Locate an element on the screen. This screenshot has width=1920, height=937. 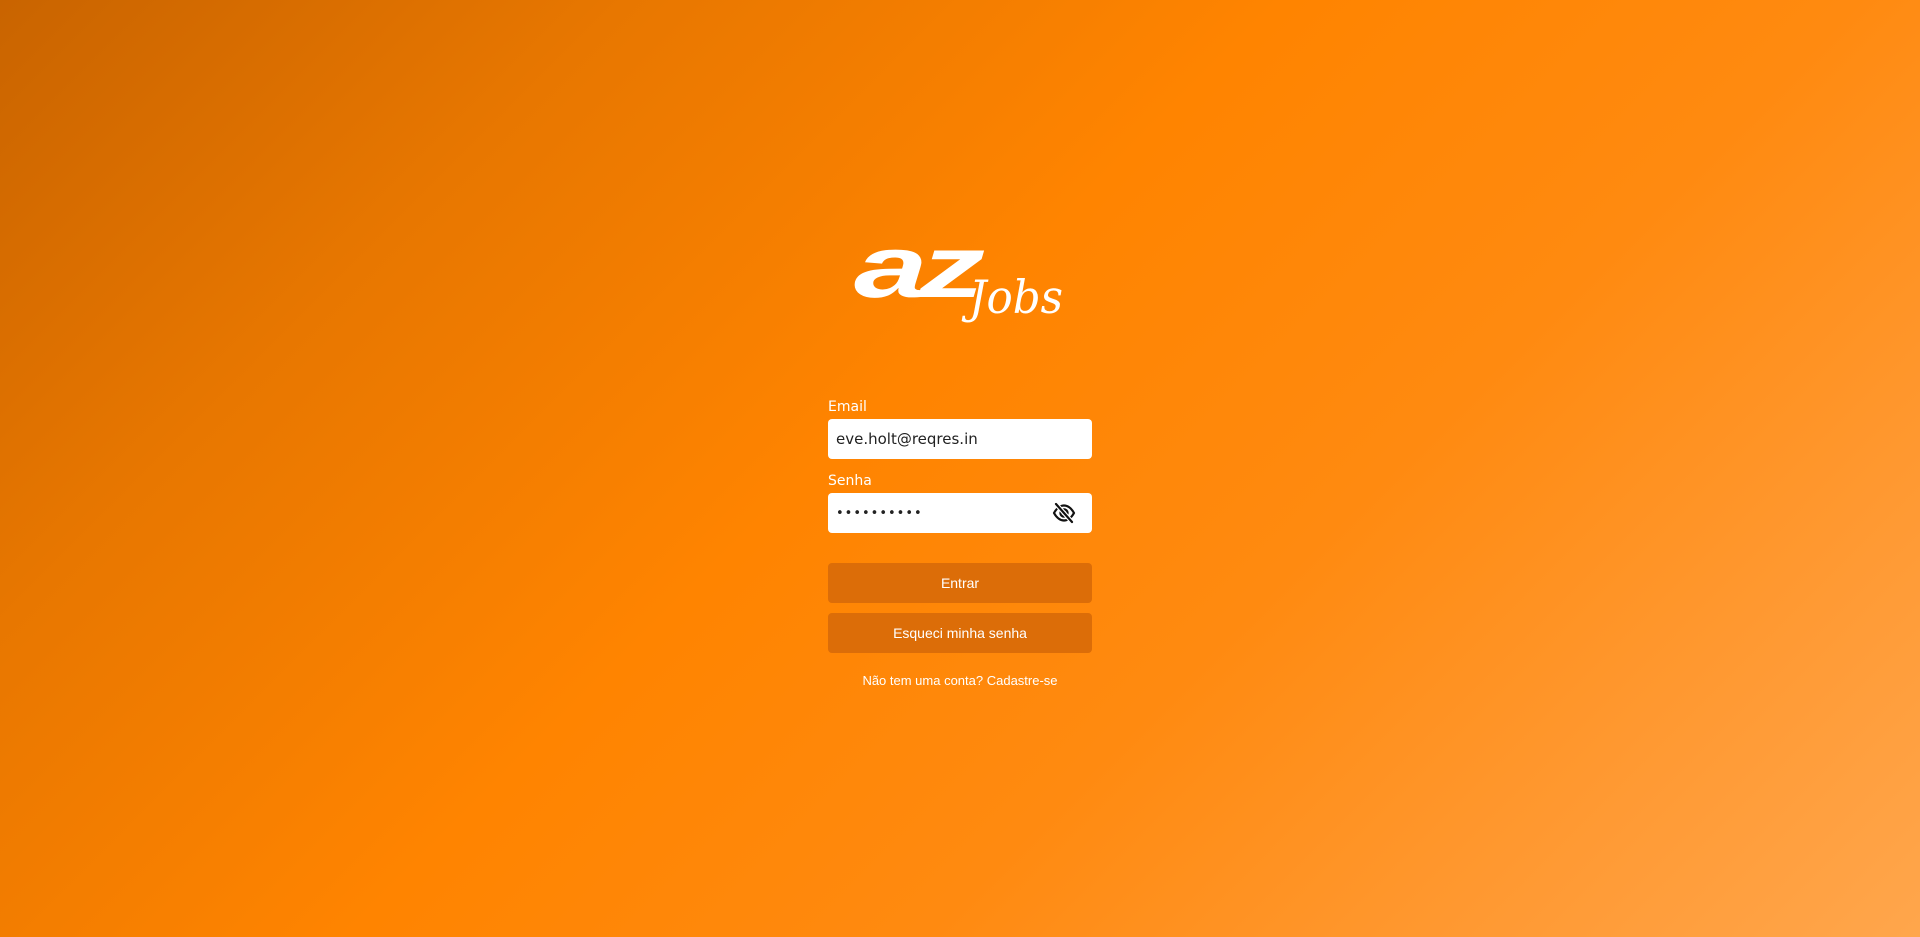
signup-link: Não tem uma conta? Cadastre-se is located at coordinates (960, 680).